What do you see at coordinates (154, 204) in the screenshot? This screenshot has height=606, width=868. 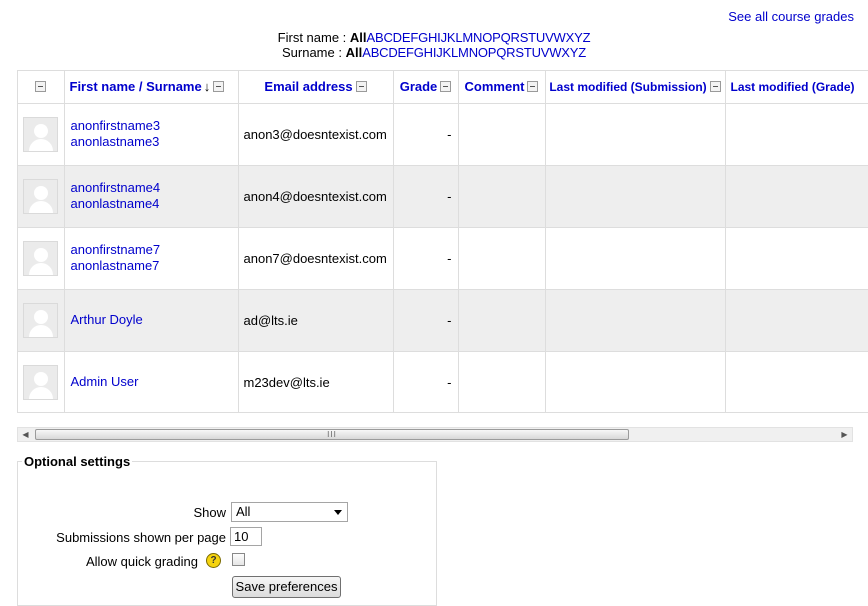 I see `user-surname-link: anonlastname4` at bounding box center [154, 204].